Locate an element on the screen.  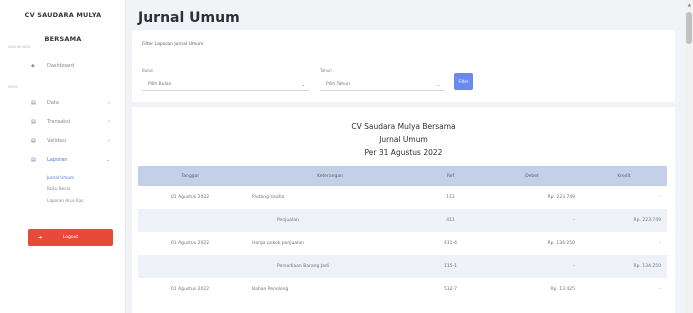
tahun-select: Pilih Tahun ⌄ is located at coordinates (382, 85).